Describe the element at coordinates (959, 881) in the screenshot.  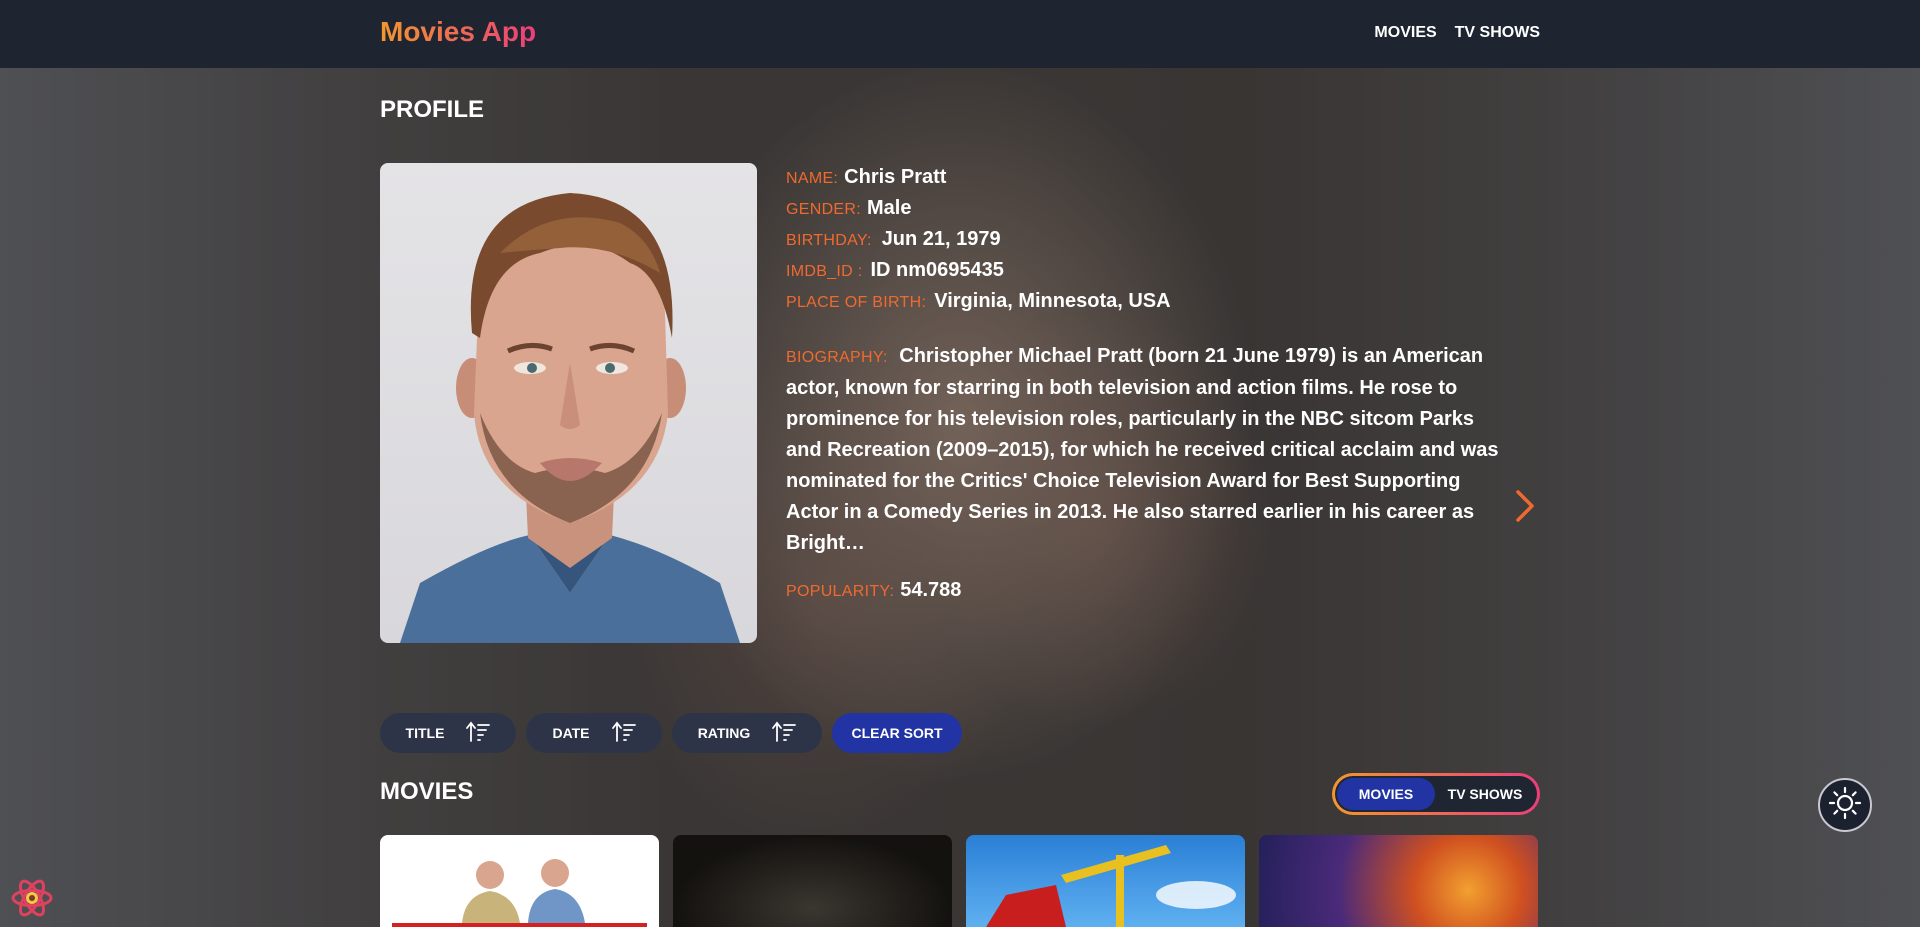
I see `movie-card-list` at that location.